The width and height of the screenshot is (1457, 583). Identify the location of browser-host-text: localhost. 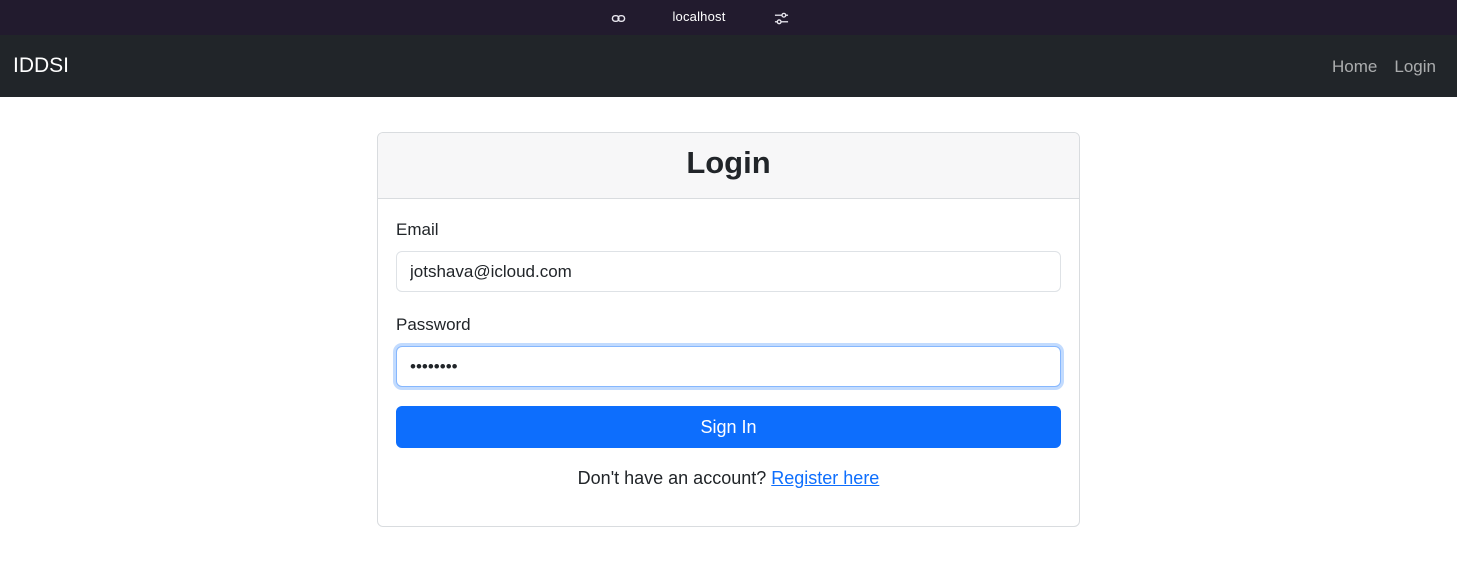
(699, 16).